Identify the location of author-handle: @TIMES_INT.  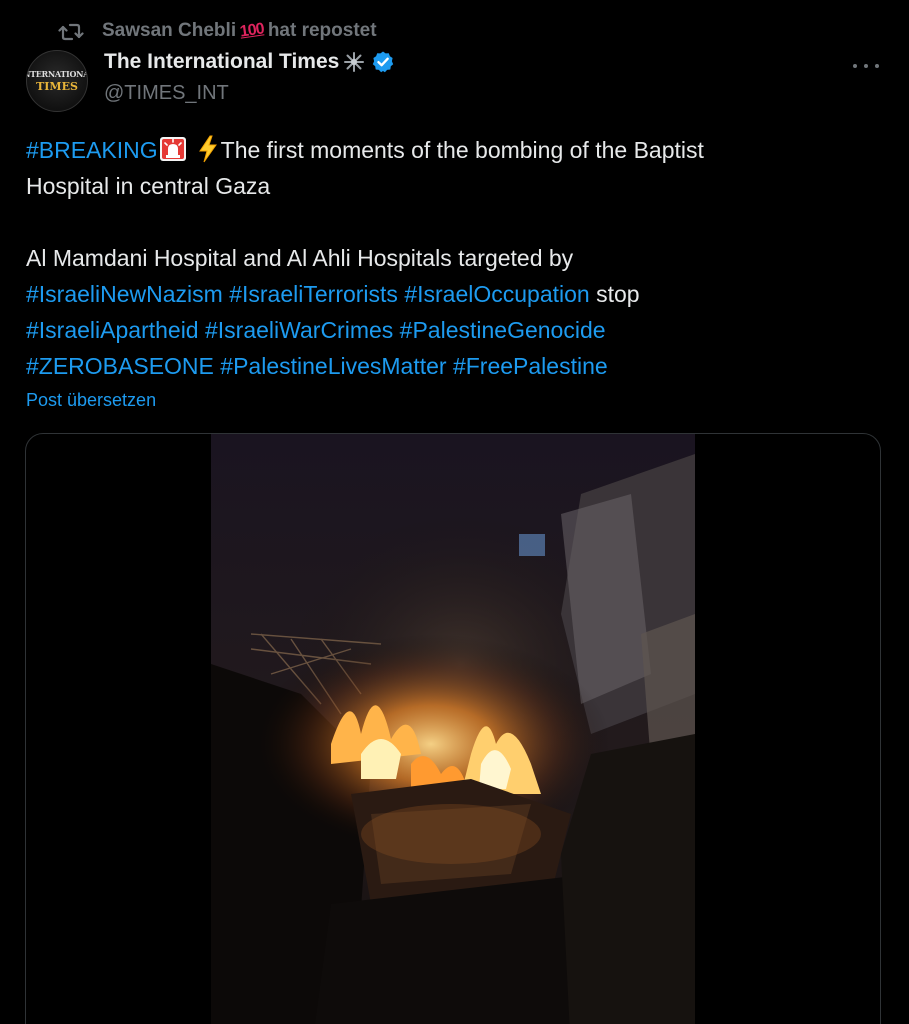
(166, 93).